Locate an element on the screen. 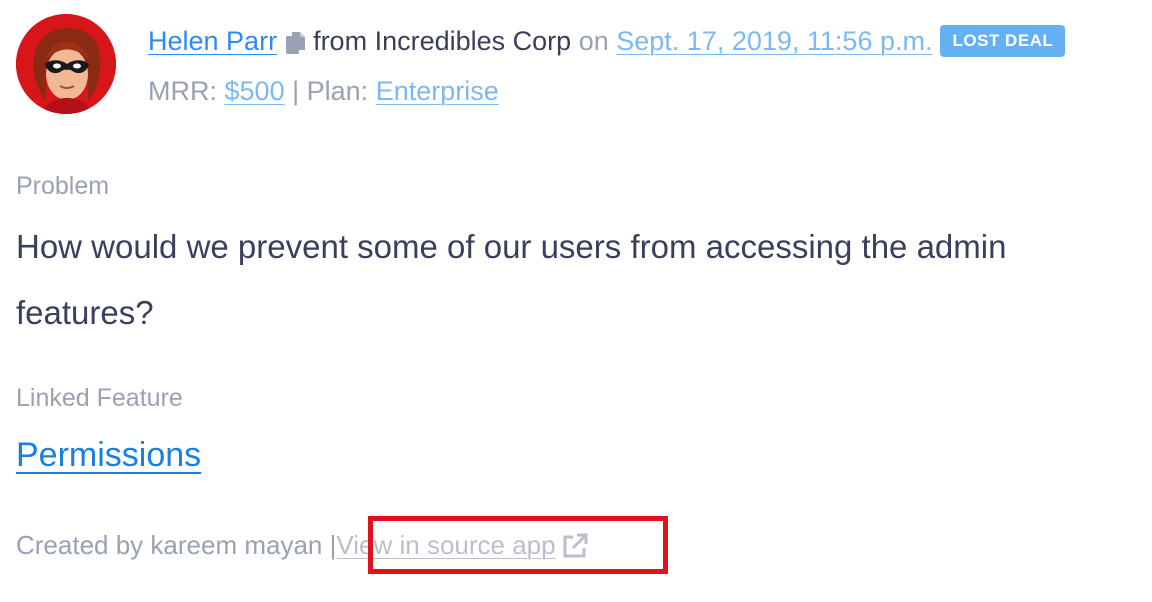 This screenshot has width=1152, height=602. mrr-label: MRR: is located at coordinates (182, 91).